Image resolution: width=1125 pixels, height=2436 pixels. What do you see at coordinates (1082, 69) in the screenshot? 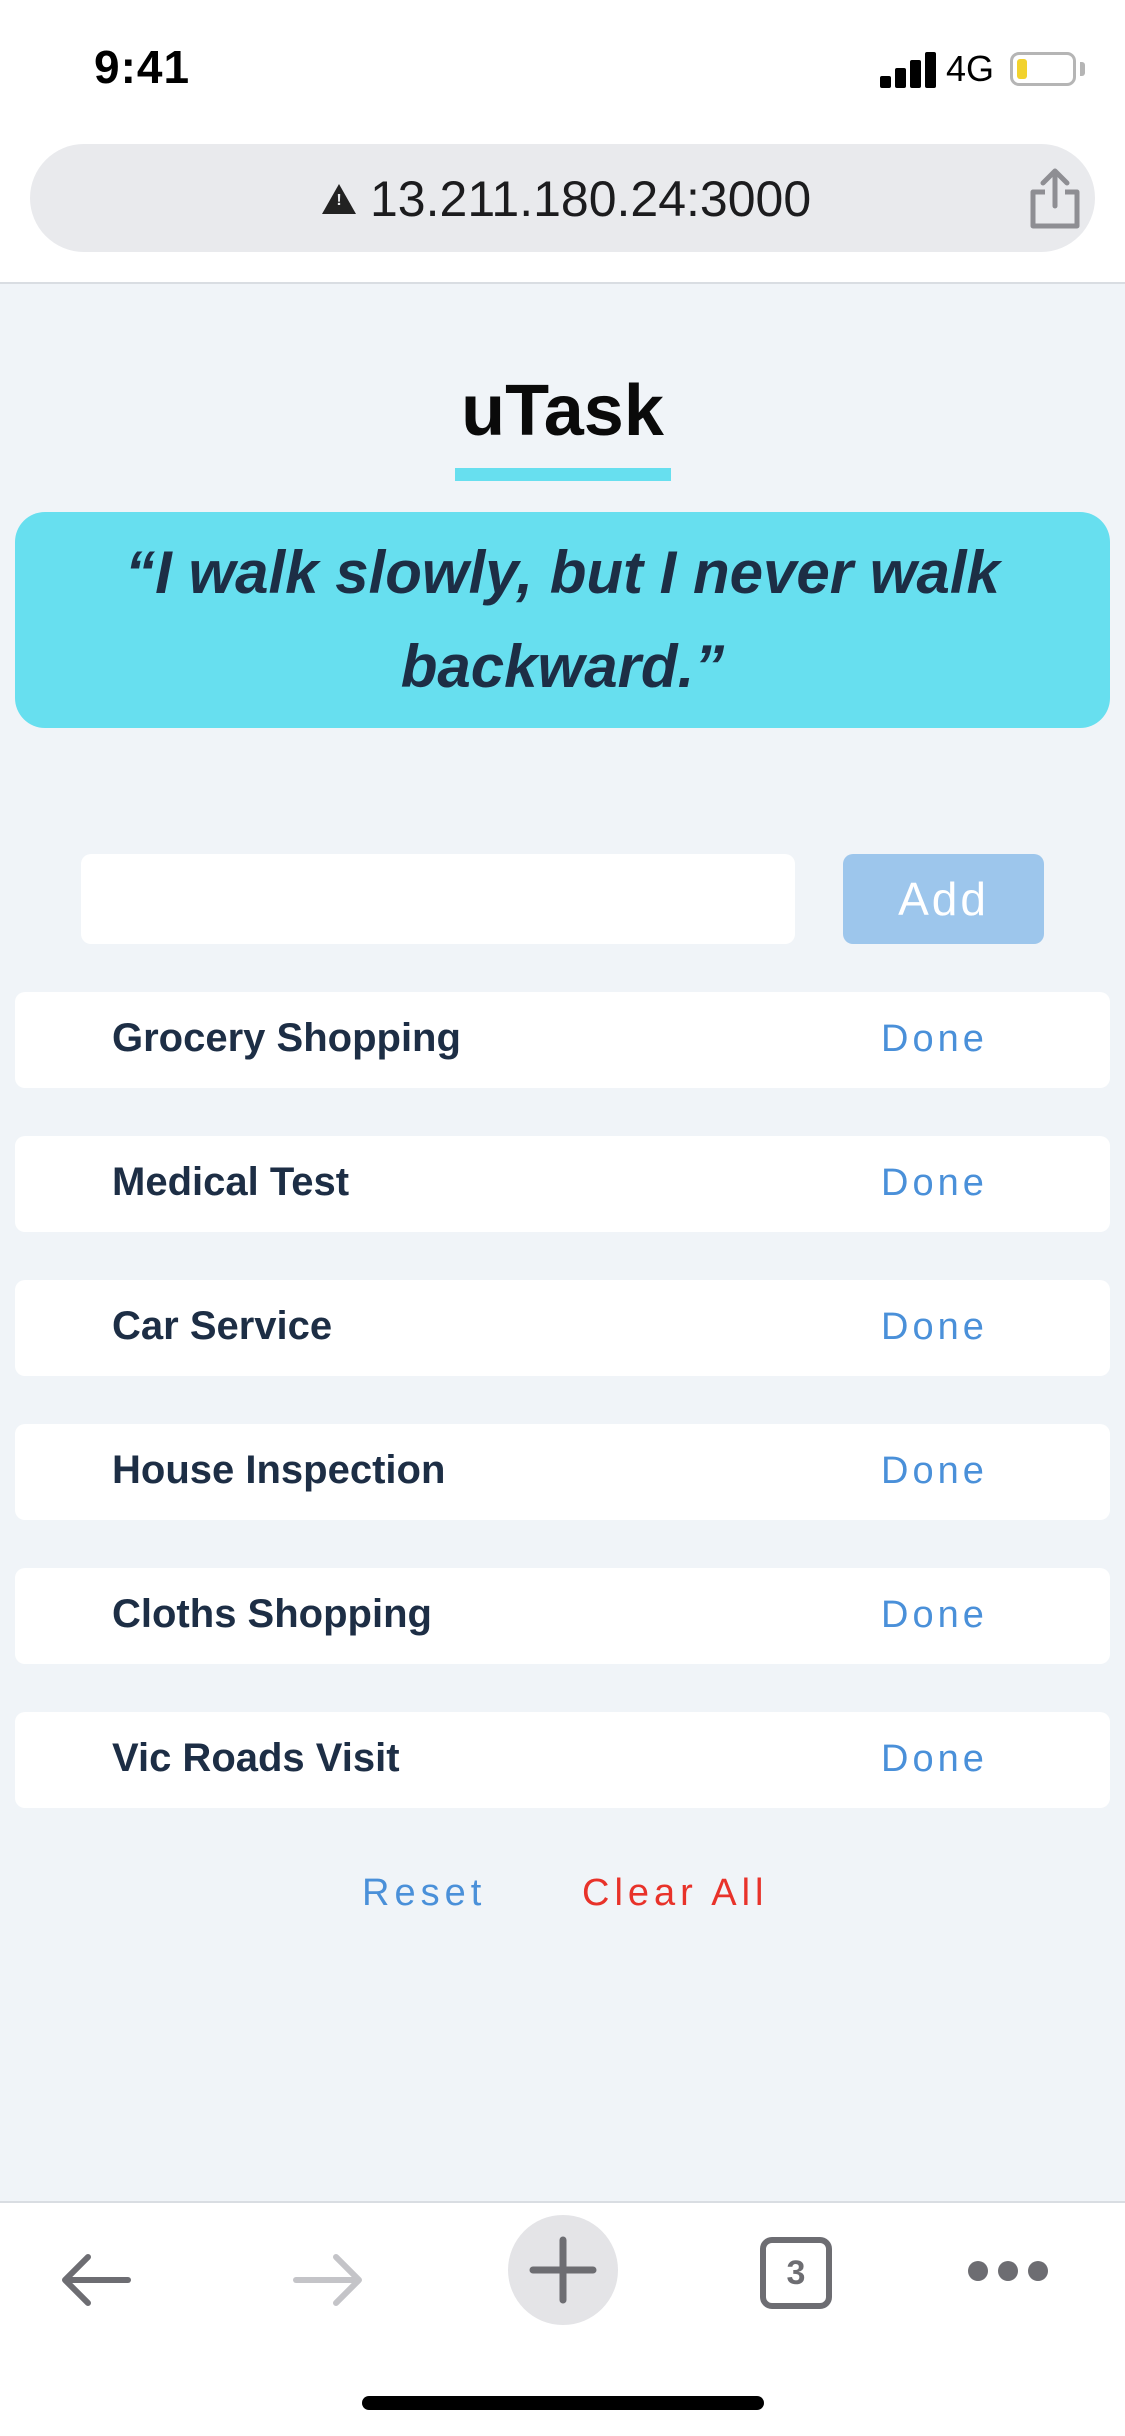
I see `battery-tip` at bounding box center [1082, 69].